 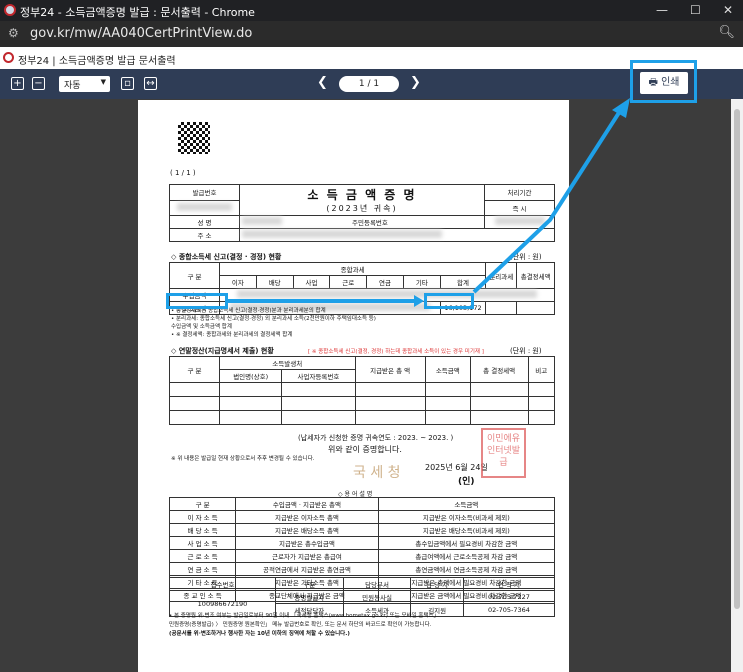 I want to click on arrow-head-diagonal, so click(x=621, y=108).